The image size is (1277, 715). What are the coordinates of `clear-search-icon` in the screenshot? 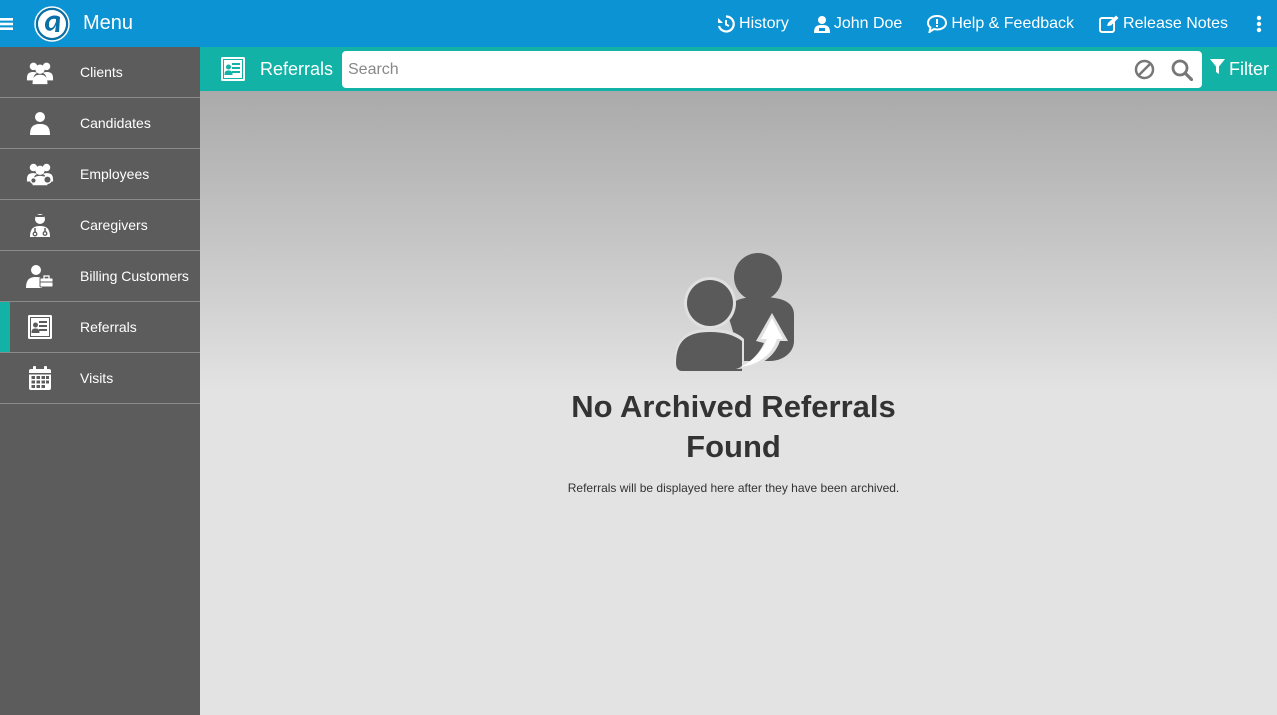 It's located at (1144, 70).